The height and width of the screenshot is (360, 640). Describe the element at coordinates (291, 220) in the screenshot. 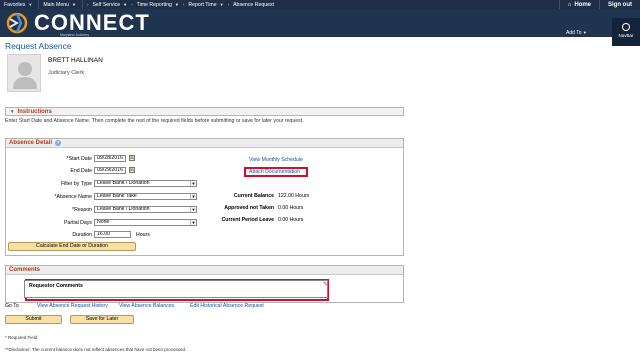

I see `current-period-leave-value: 0.00 Hours` at that location.